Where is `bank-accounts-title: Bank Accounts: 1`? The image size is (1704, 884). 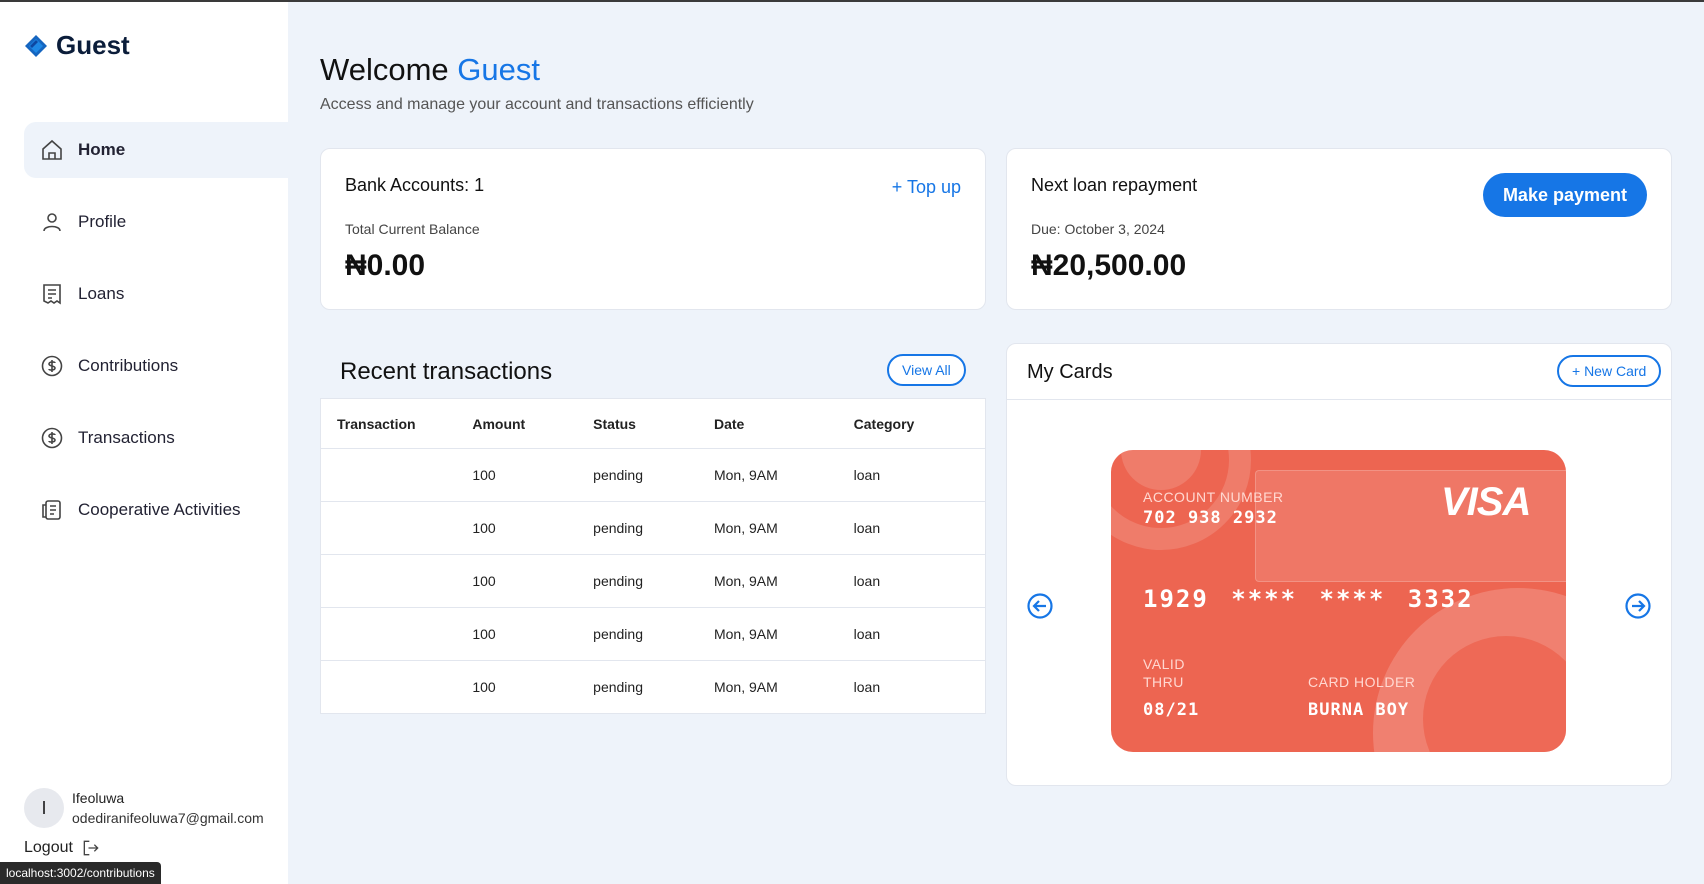 bank-accounts-title: Bank Accounts: 1 is located at coordinates (415, 185).